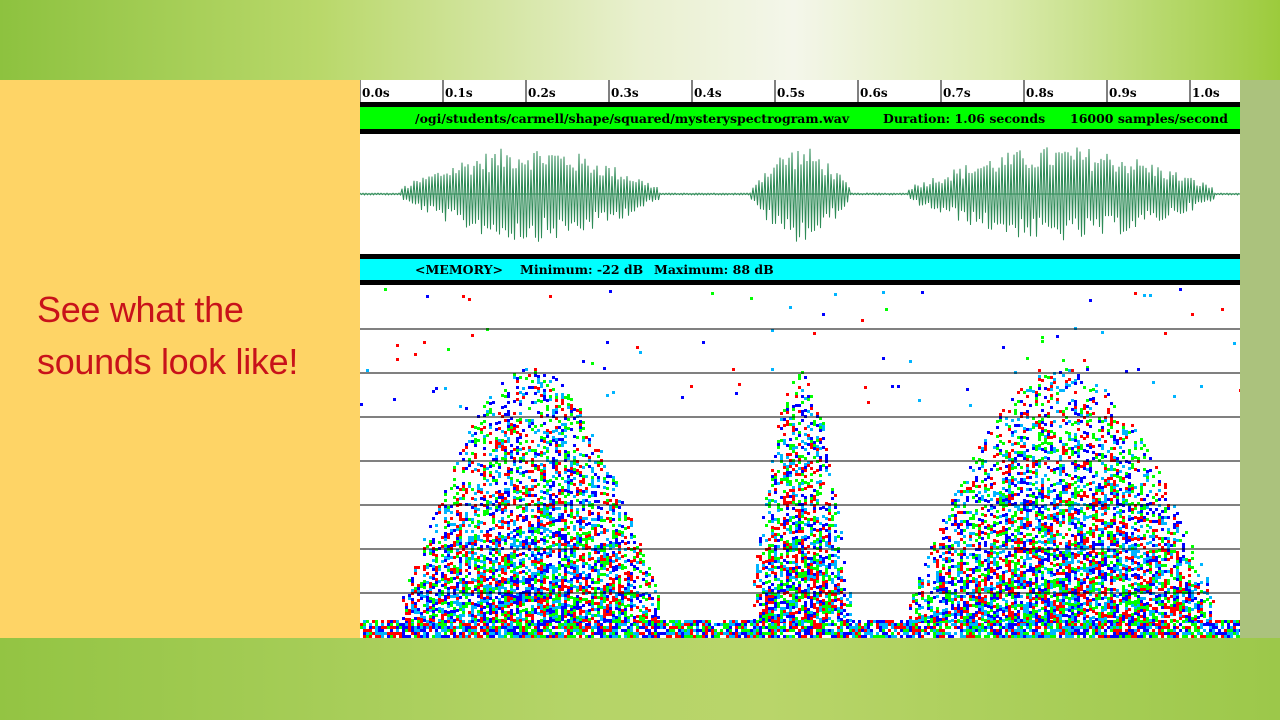 The image size is (1280, 720). Describe the element at coordinates (459, 269) in the screenshot. I see `memory-source: <MEMORY>` at that location.